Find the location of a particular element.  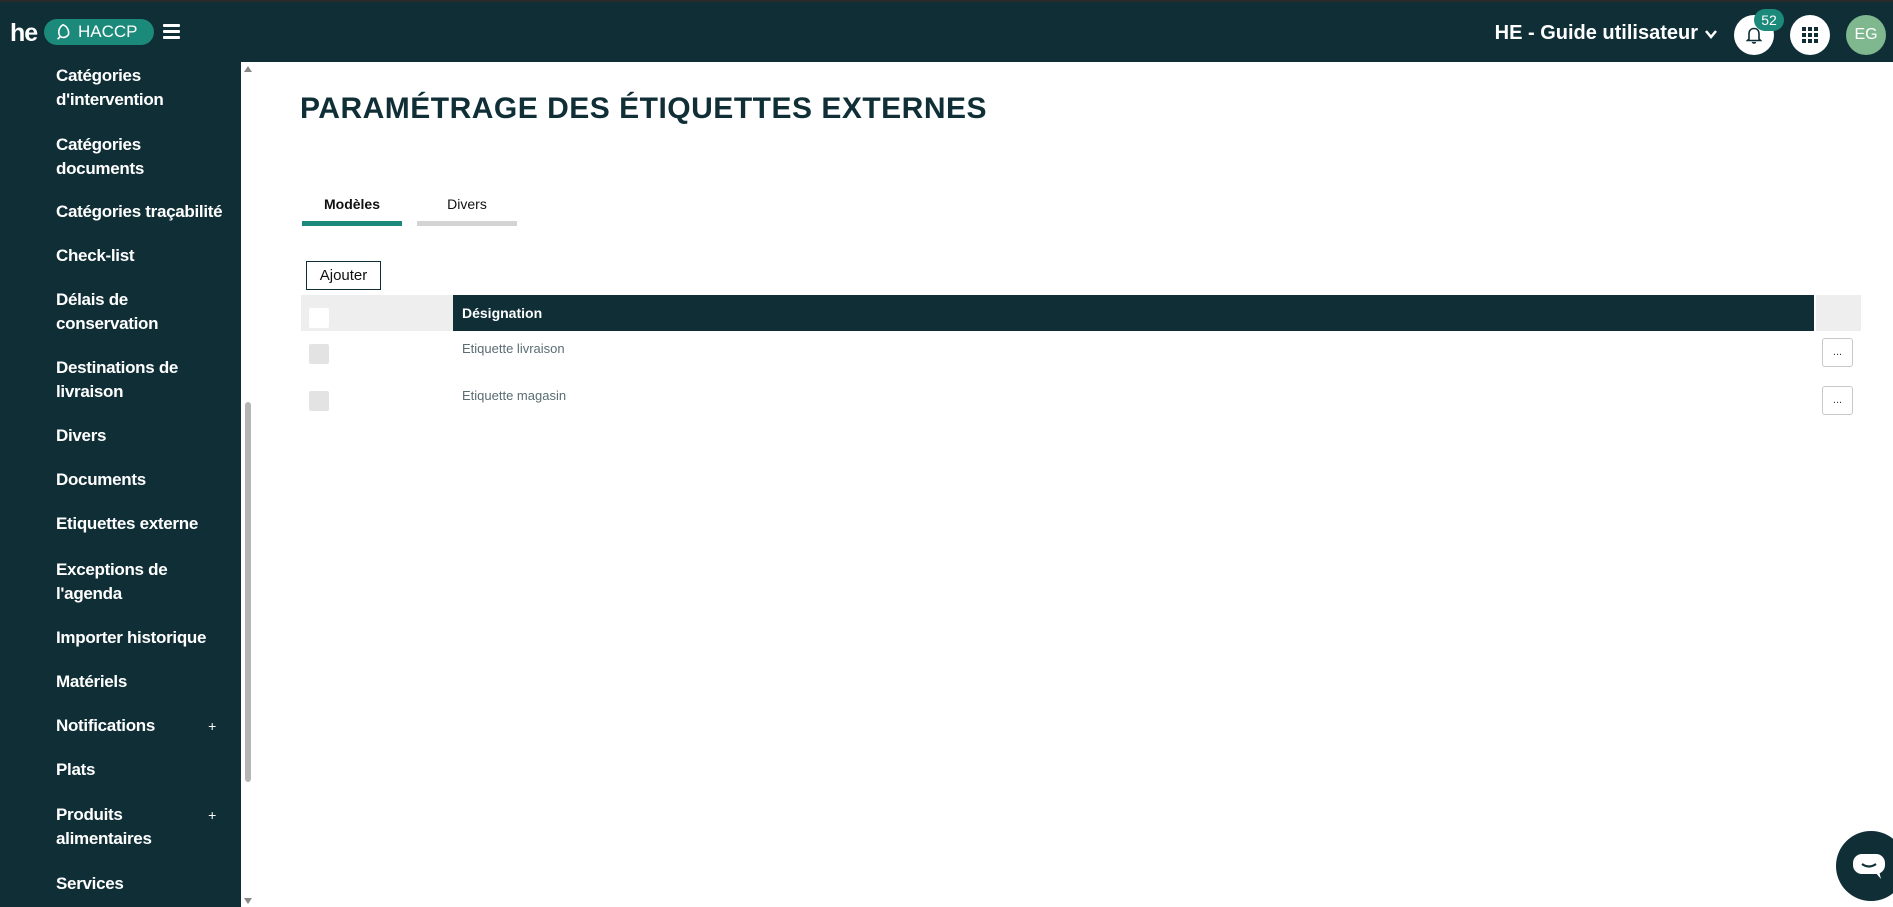

site-selector: HE - Guide utilisateur is located at coordinates (1606, 33).